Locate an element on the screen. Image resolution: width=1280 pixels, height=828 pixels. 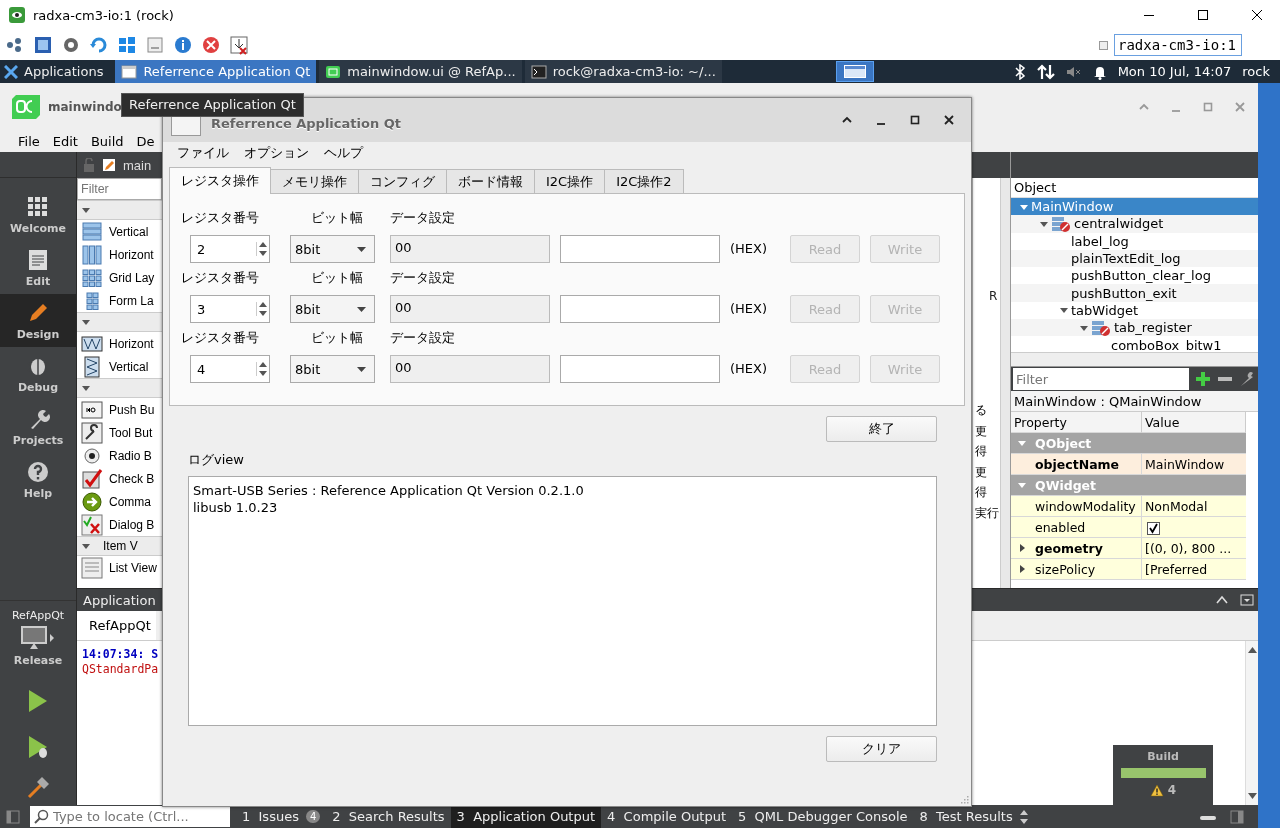
tab: コンフィグ is located at coordinates (402, 181).